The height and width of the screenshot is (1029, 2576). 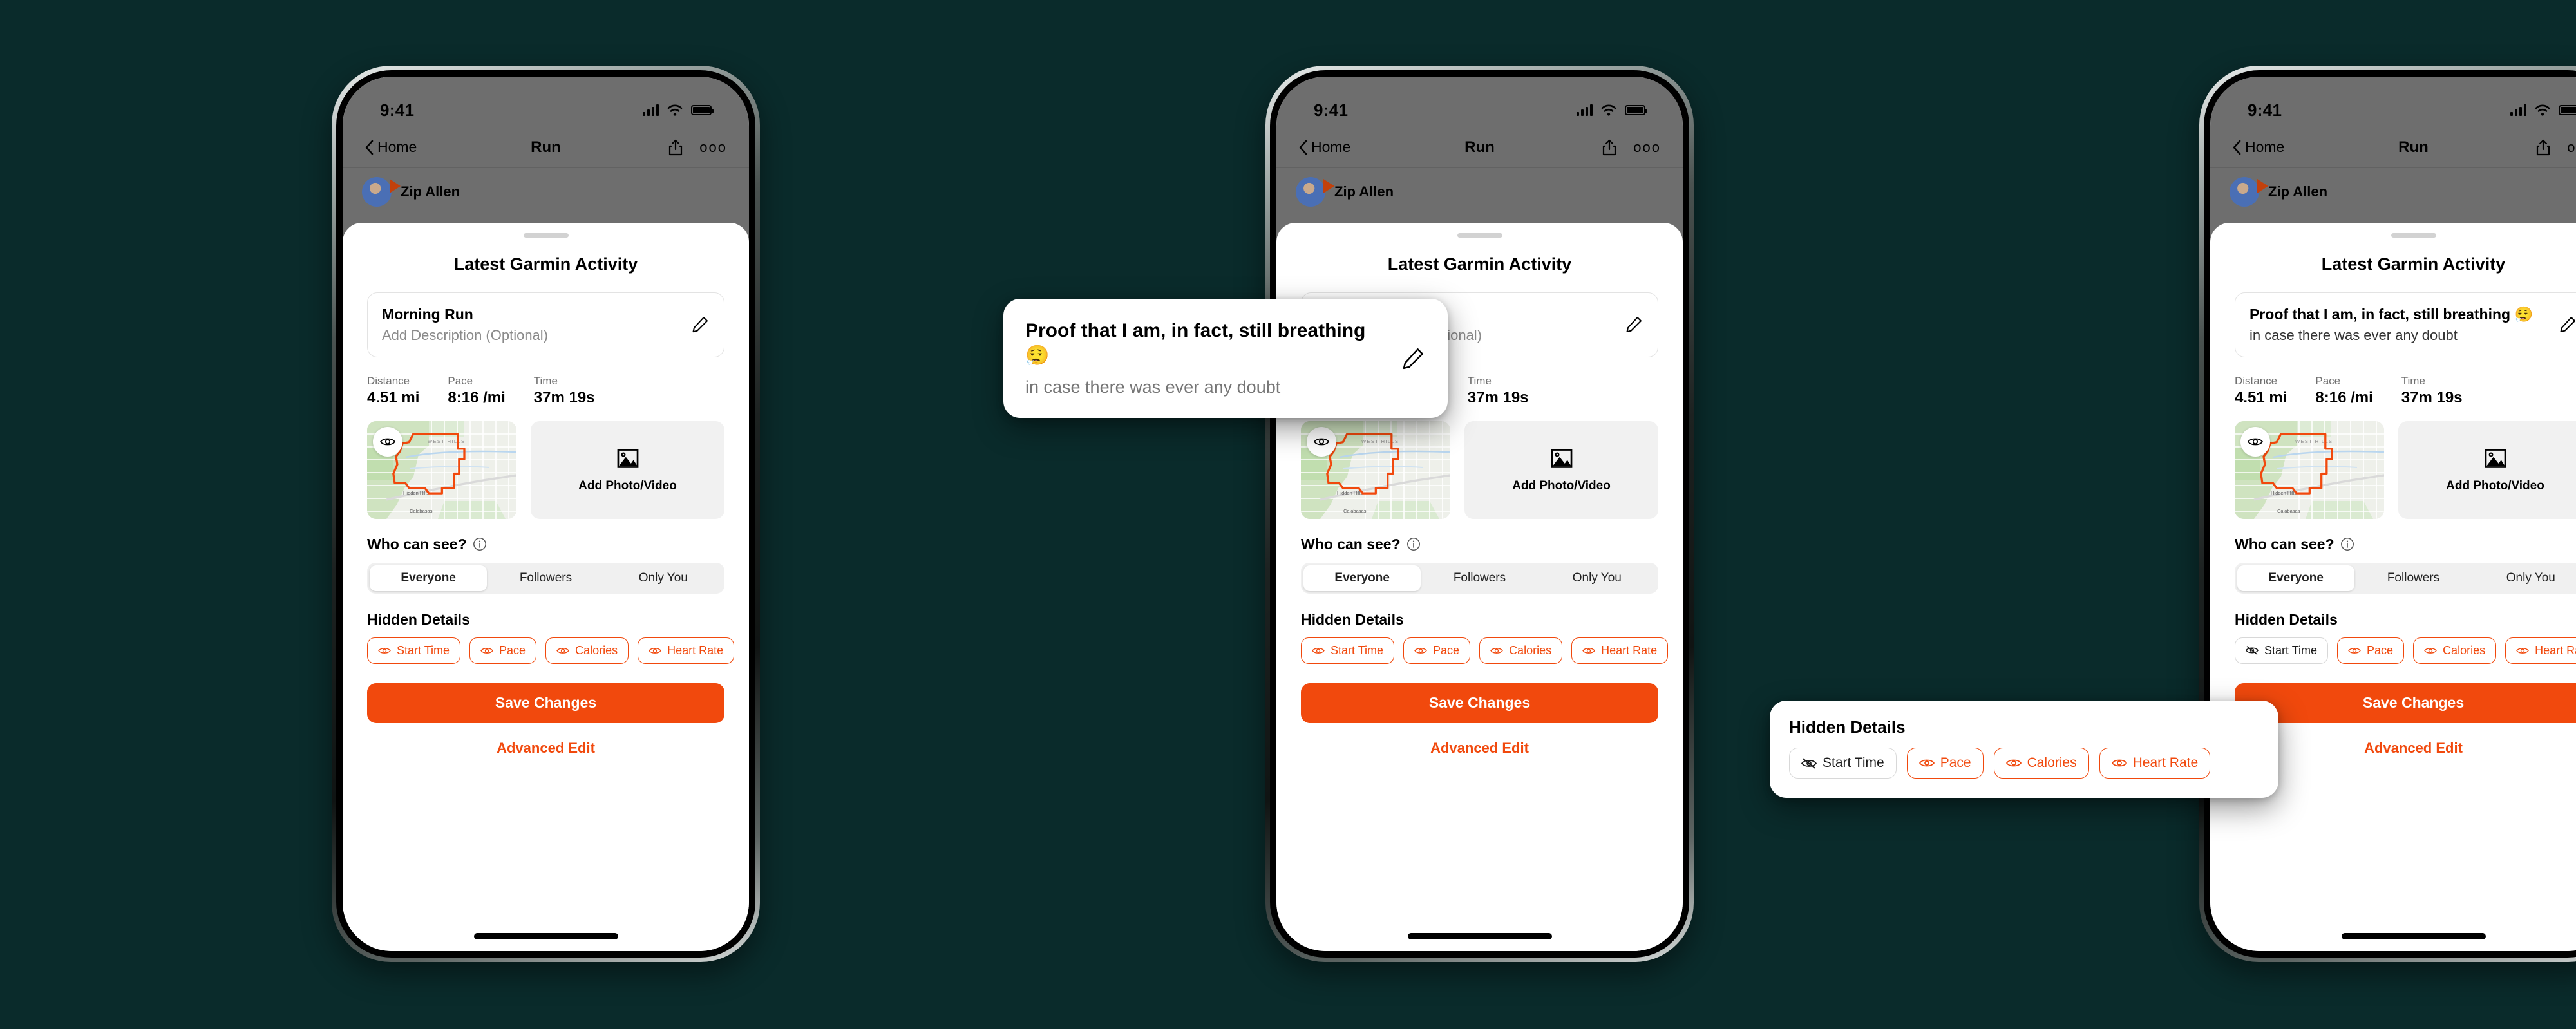 What do you see at coordinates (1956, 763) in the screenshot?
I see `callout-chip-label: Pace` at bounding box center [1956, 763].